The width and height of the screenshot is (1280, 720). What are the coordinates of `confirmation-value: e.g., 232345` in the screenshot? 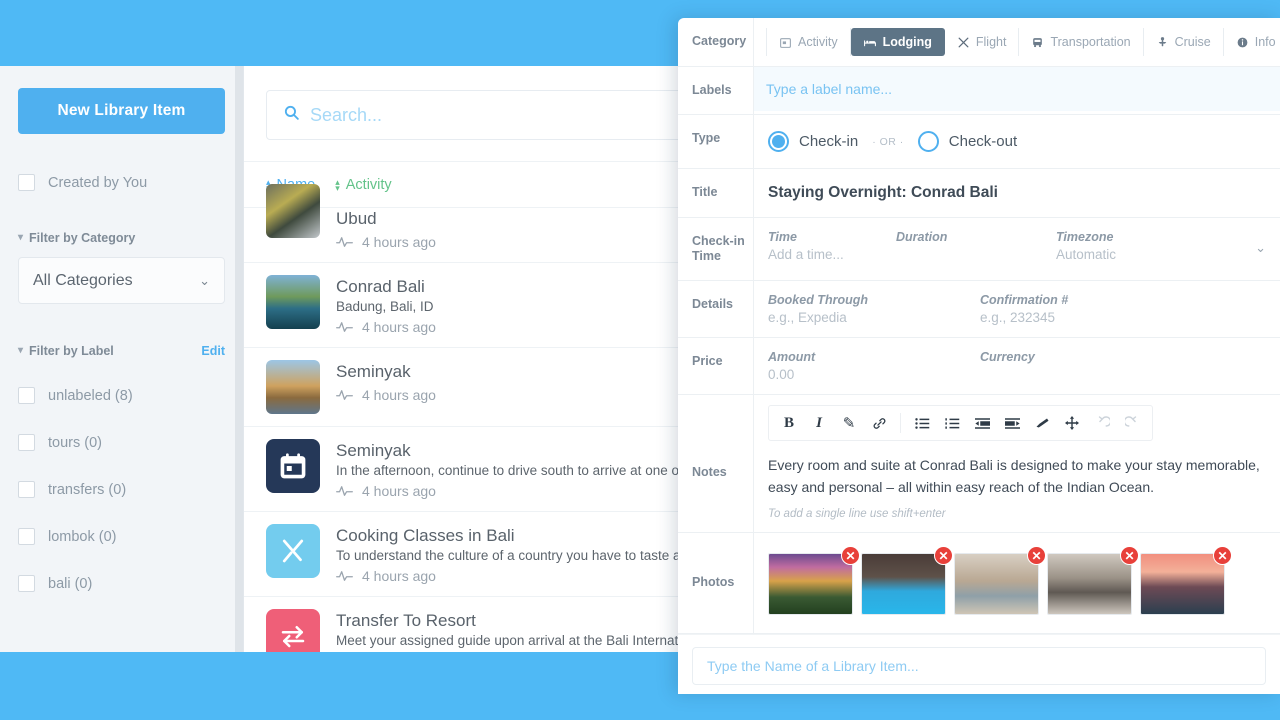 It's located at (1018, 317).